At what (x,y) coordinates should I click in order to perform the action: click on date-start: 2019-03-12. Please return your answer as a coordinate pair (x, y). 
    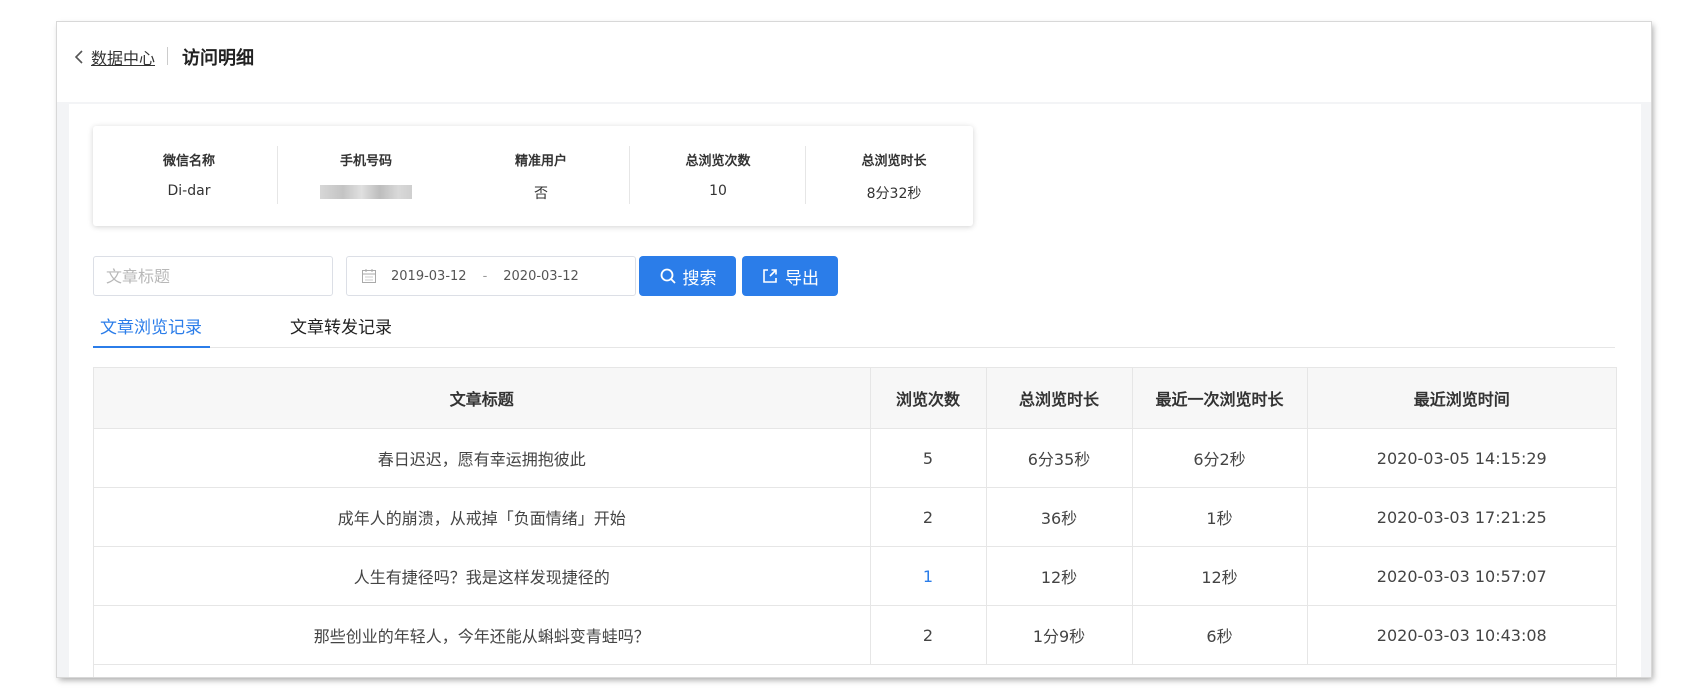
    Looking at the image, I should click on (429, 276).